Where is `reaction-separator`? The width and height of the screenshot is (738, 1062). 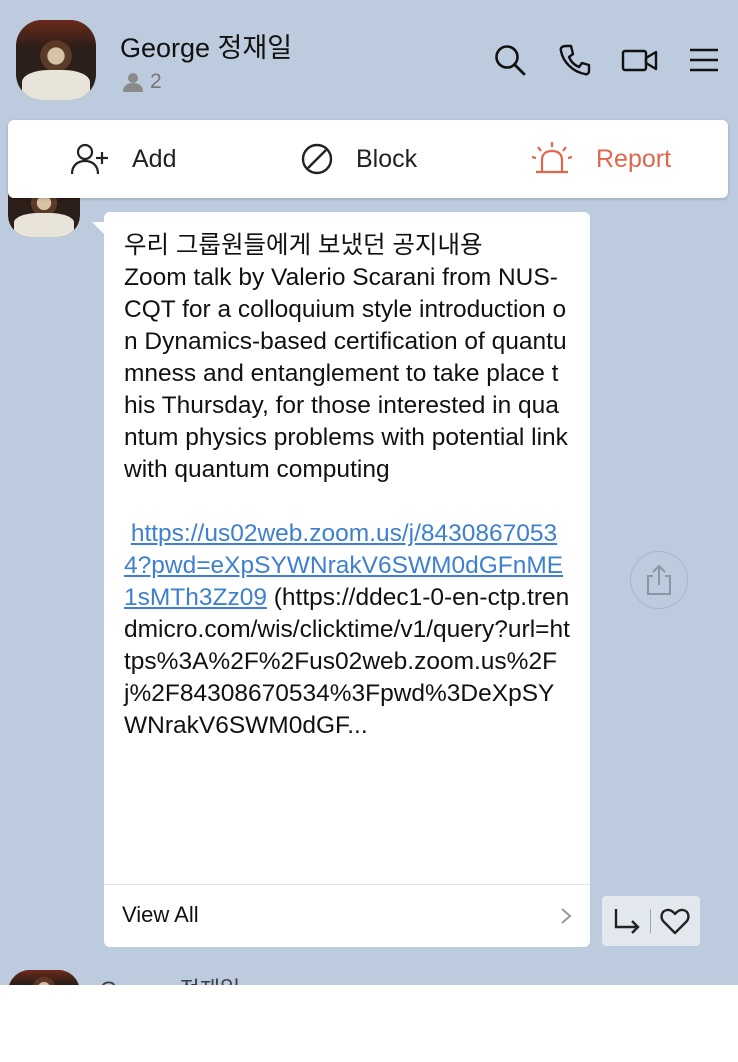
reaction-separator is located at coordinates (650, 921).